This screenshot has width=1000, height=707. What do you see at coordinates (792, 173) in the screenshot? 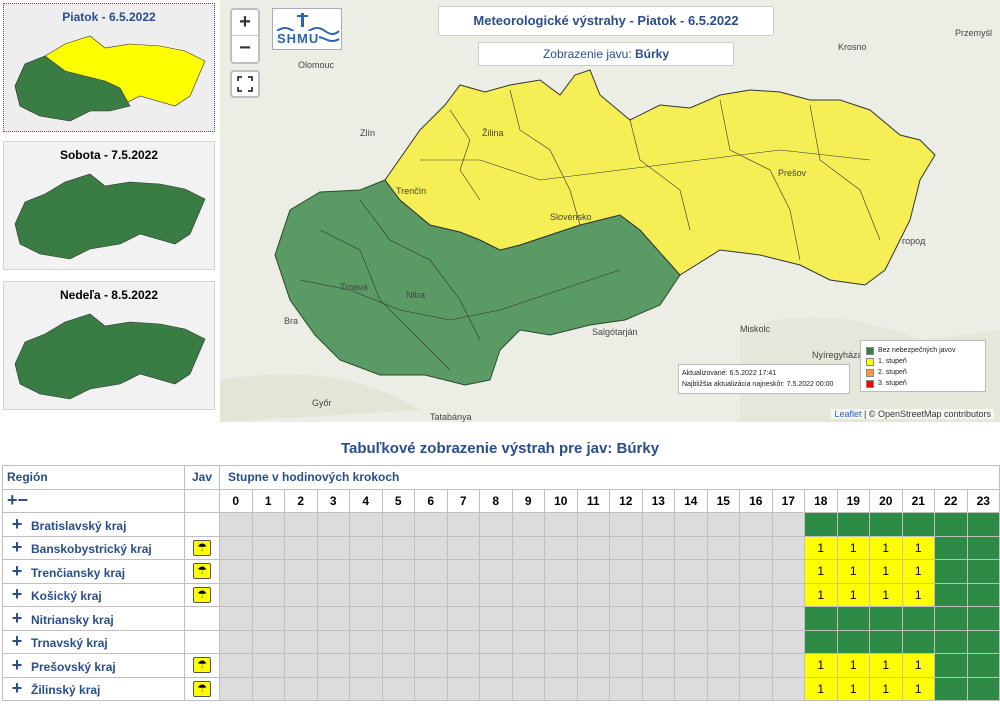
I see `city-label: Prešov` at bounding box center [792, 173].